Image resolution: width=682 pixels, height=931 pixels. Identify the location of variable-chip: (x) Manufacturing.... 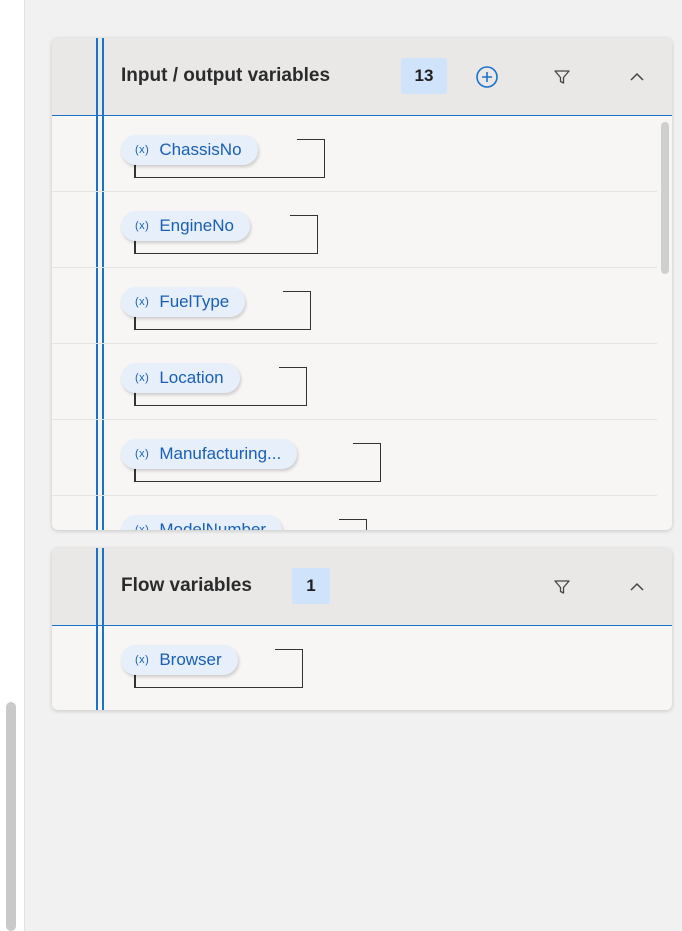
(209, 454).